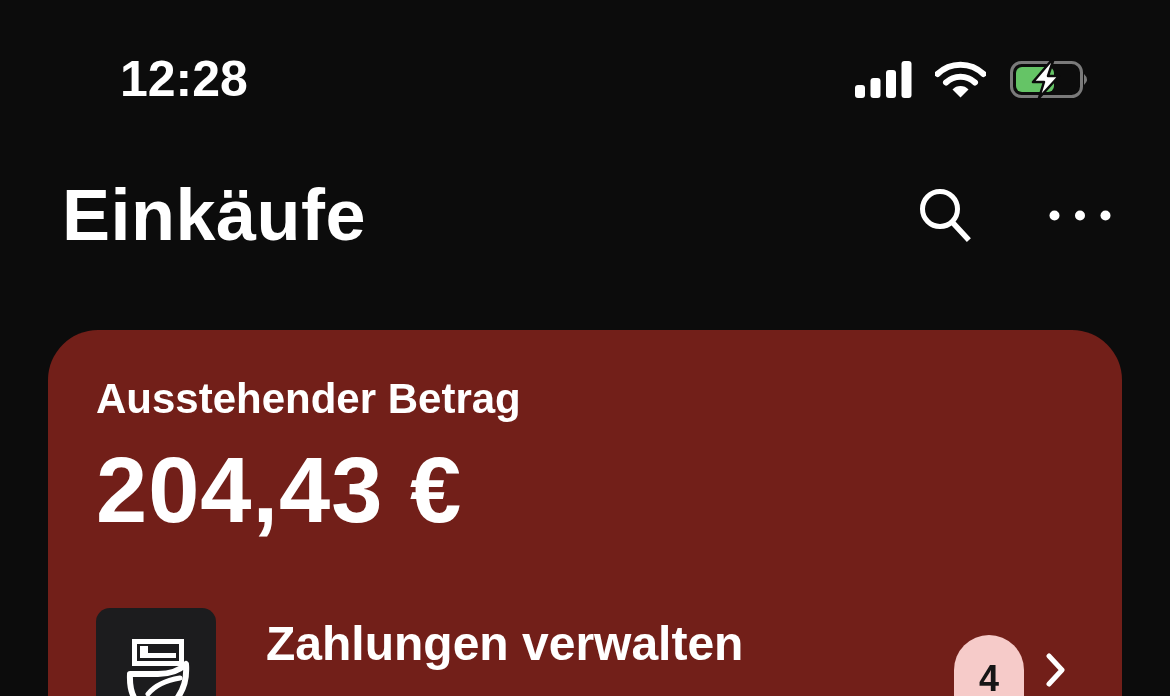  What do you see at coordinates (156, 652) in the screenshot?
I see `cash-hand-icon` at bounding box center [156, 652].